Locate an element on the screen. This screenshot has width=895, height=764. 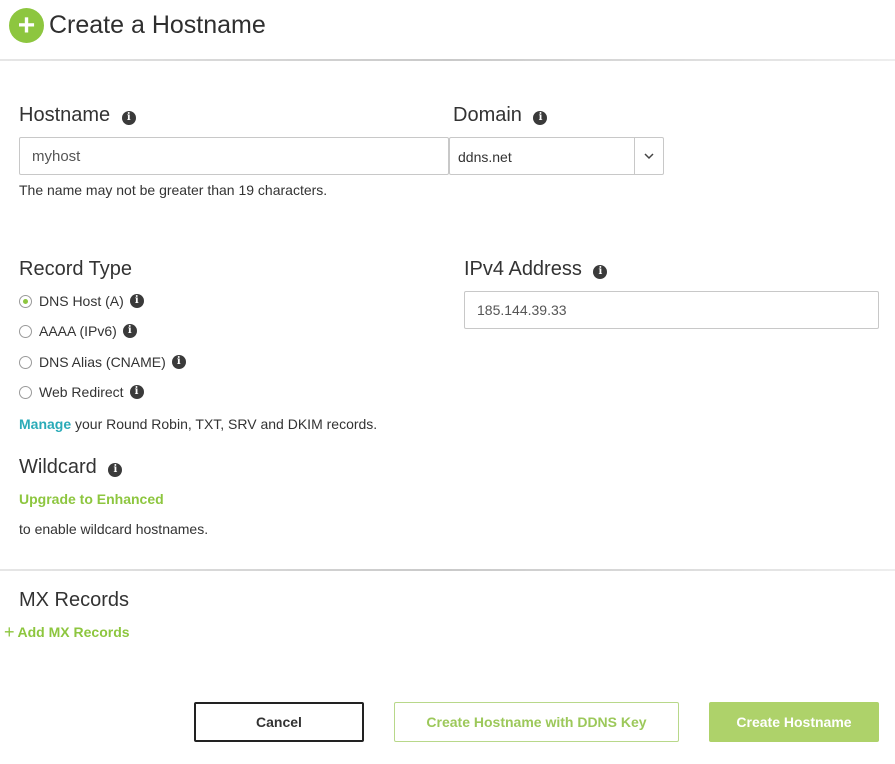
hostname-label-group: Hostname i is located at coordinates (77, 115).